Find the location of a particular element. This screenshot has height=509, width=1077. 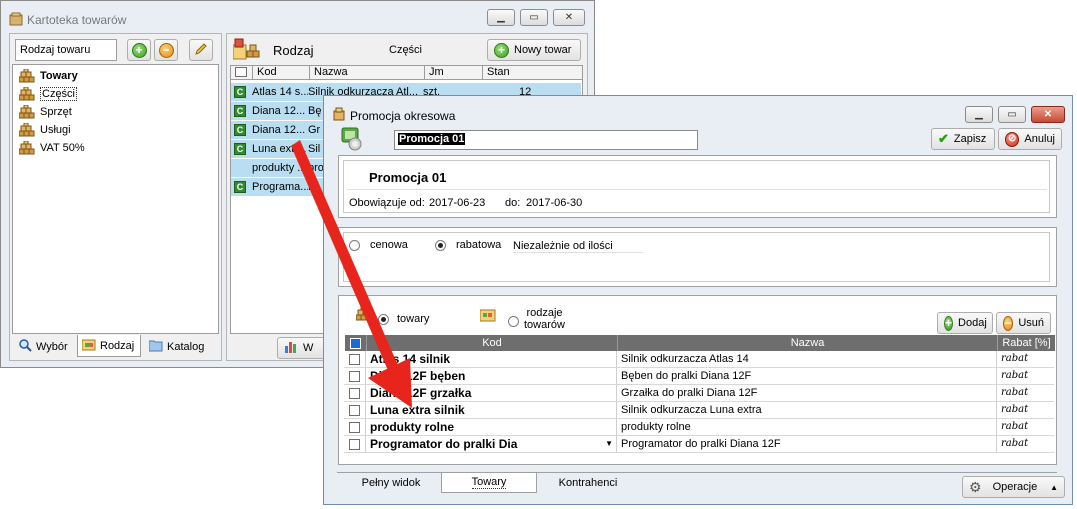

type-filter-field: Rodzaj towaru is located at coordinates (66, 50).